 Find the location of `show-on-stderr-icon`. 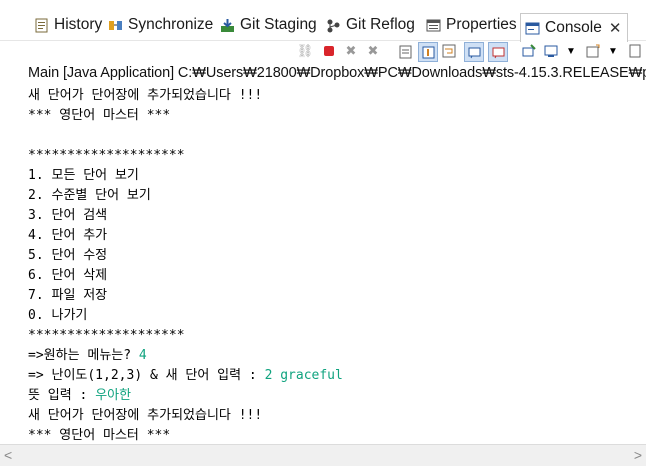

show-on-stderr-icon is located at coordinates (498, 52).